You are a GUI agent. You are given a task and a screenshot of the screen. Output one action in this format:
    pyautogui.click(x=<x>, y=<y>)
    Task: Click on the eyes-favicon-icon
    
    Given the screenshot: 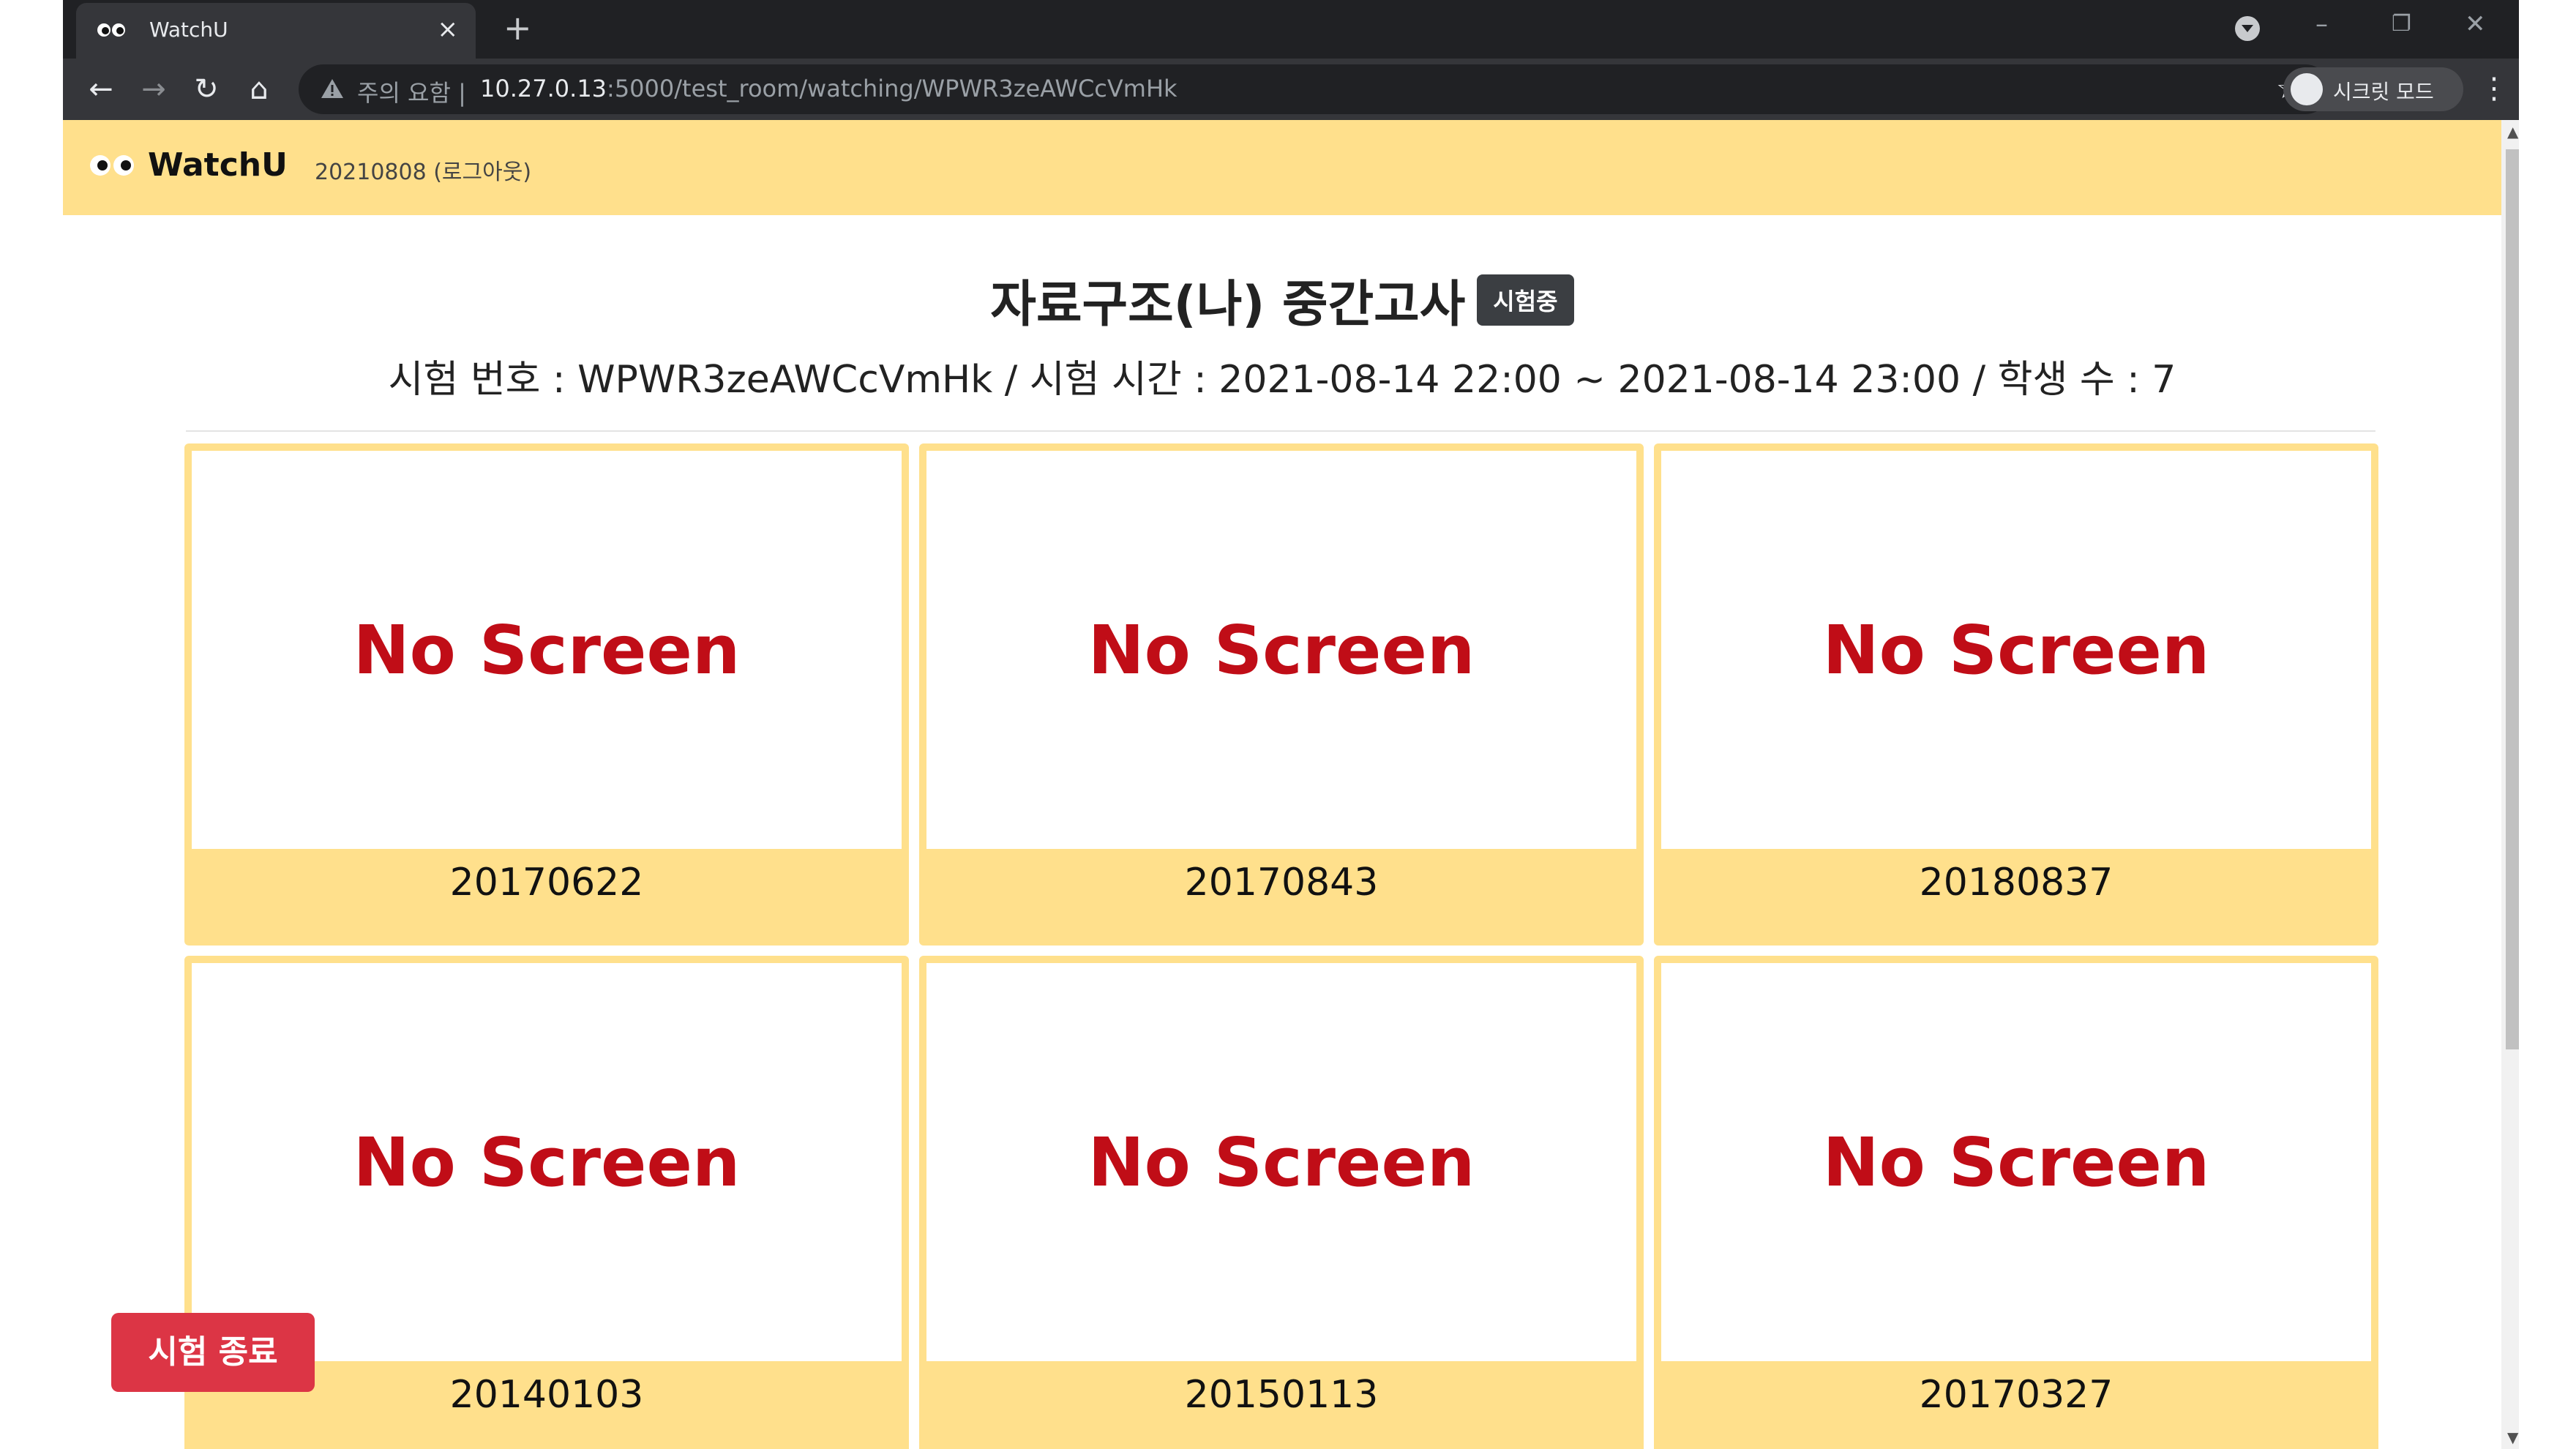 What is the action you would take?
    pyautogui.click(x=111, y=30)
    